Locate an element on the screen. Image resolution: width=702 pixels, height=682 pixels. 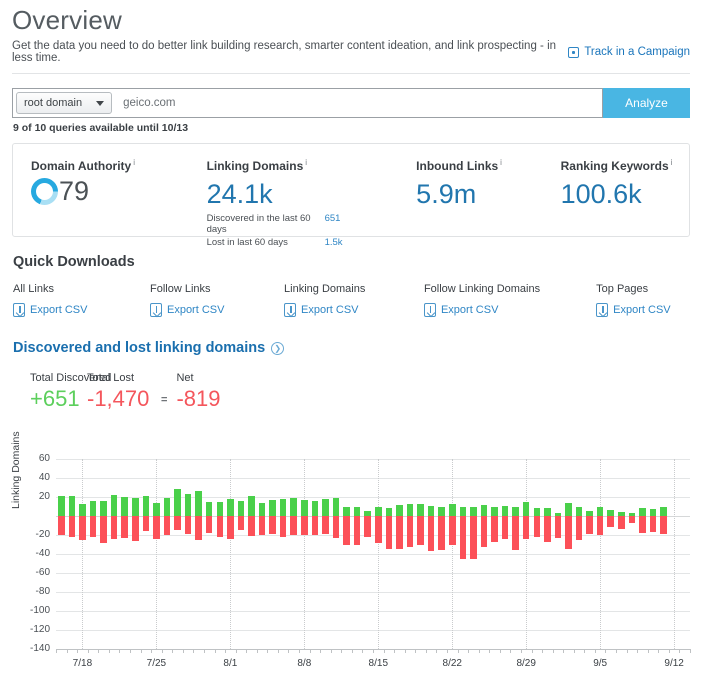
track-in-campaign-link: Track in a Campaign is located at coordinates (629, 52).